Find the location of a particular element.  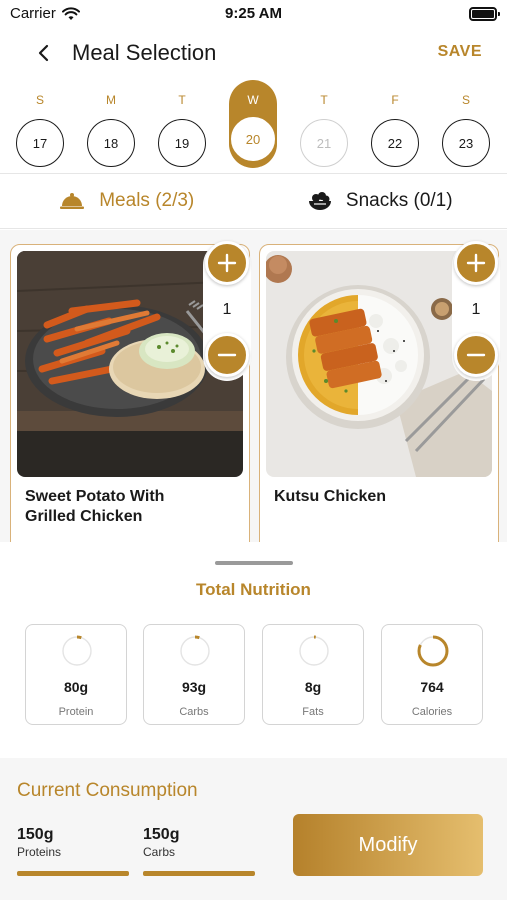

nutrition-card-protein: 80g Protein is located at coordinates (76, 674).